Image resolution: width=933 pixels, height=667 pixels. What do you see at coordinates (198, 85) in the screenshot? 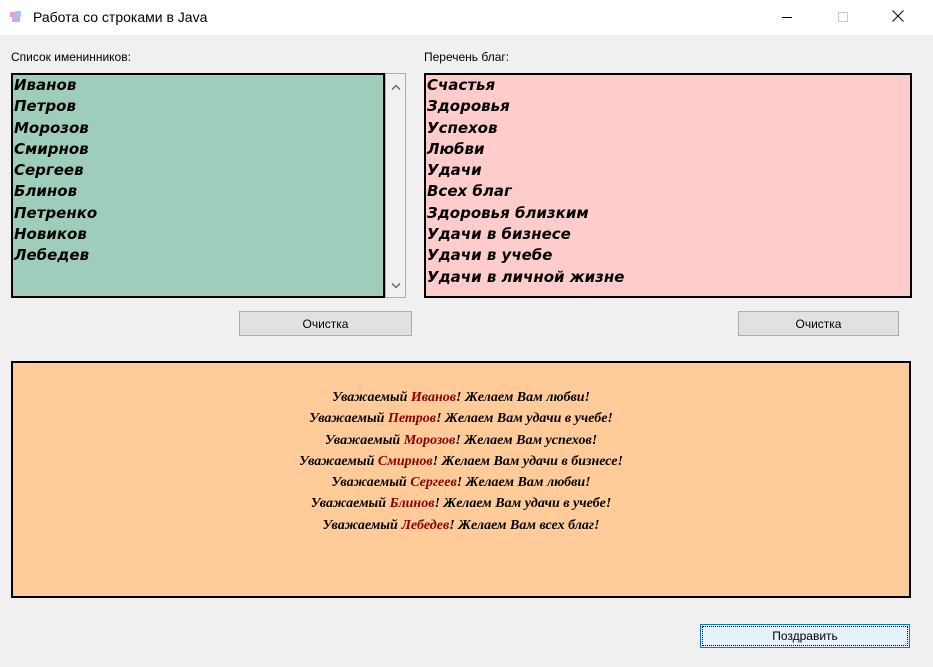
I see `list-item: Иванов` at bounding box center [198, 85].